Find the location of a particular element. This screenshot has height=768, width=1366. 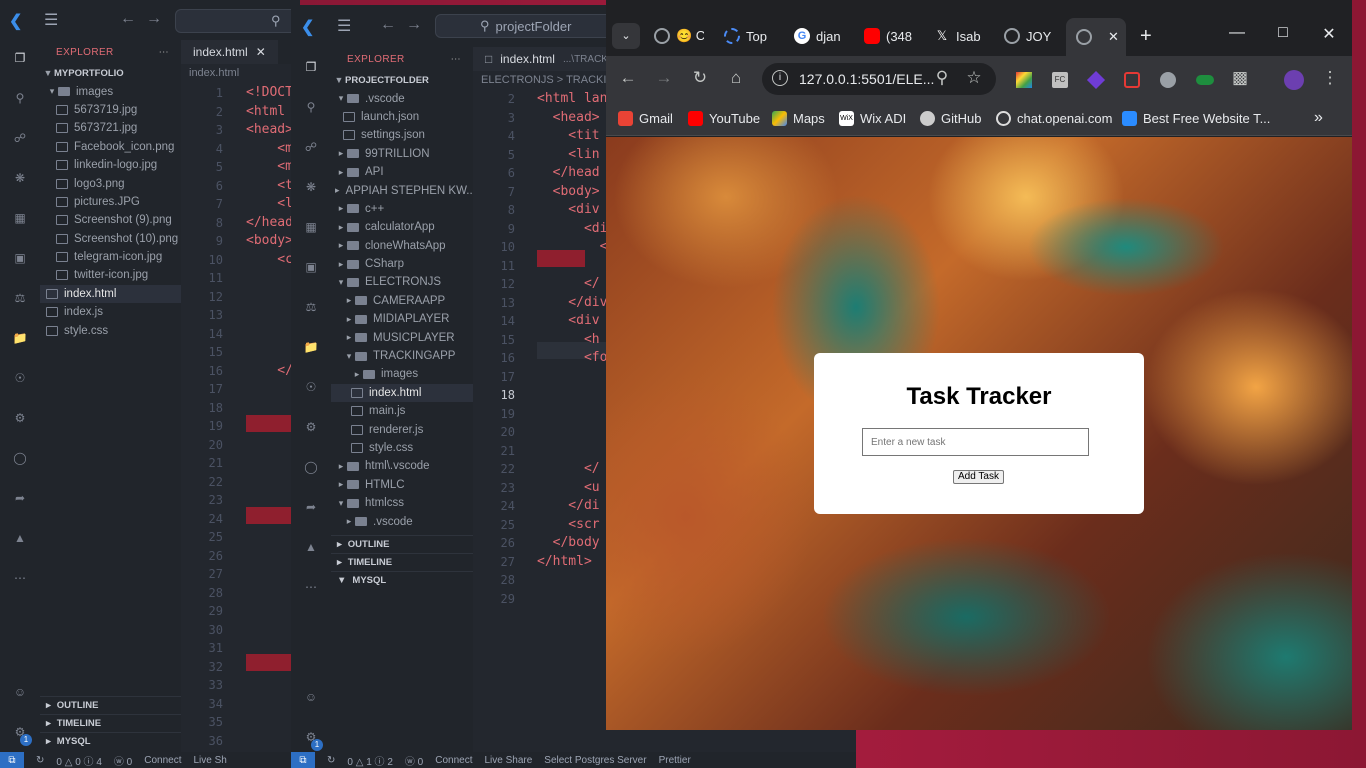

reload-icon: ↻ is located at coordinates (700, 78).